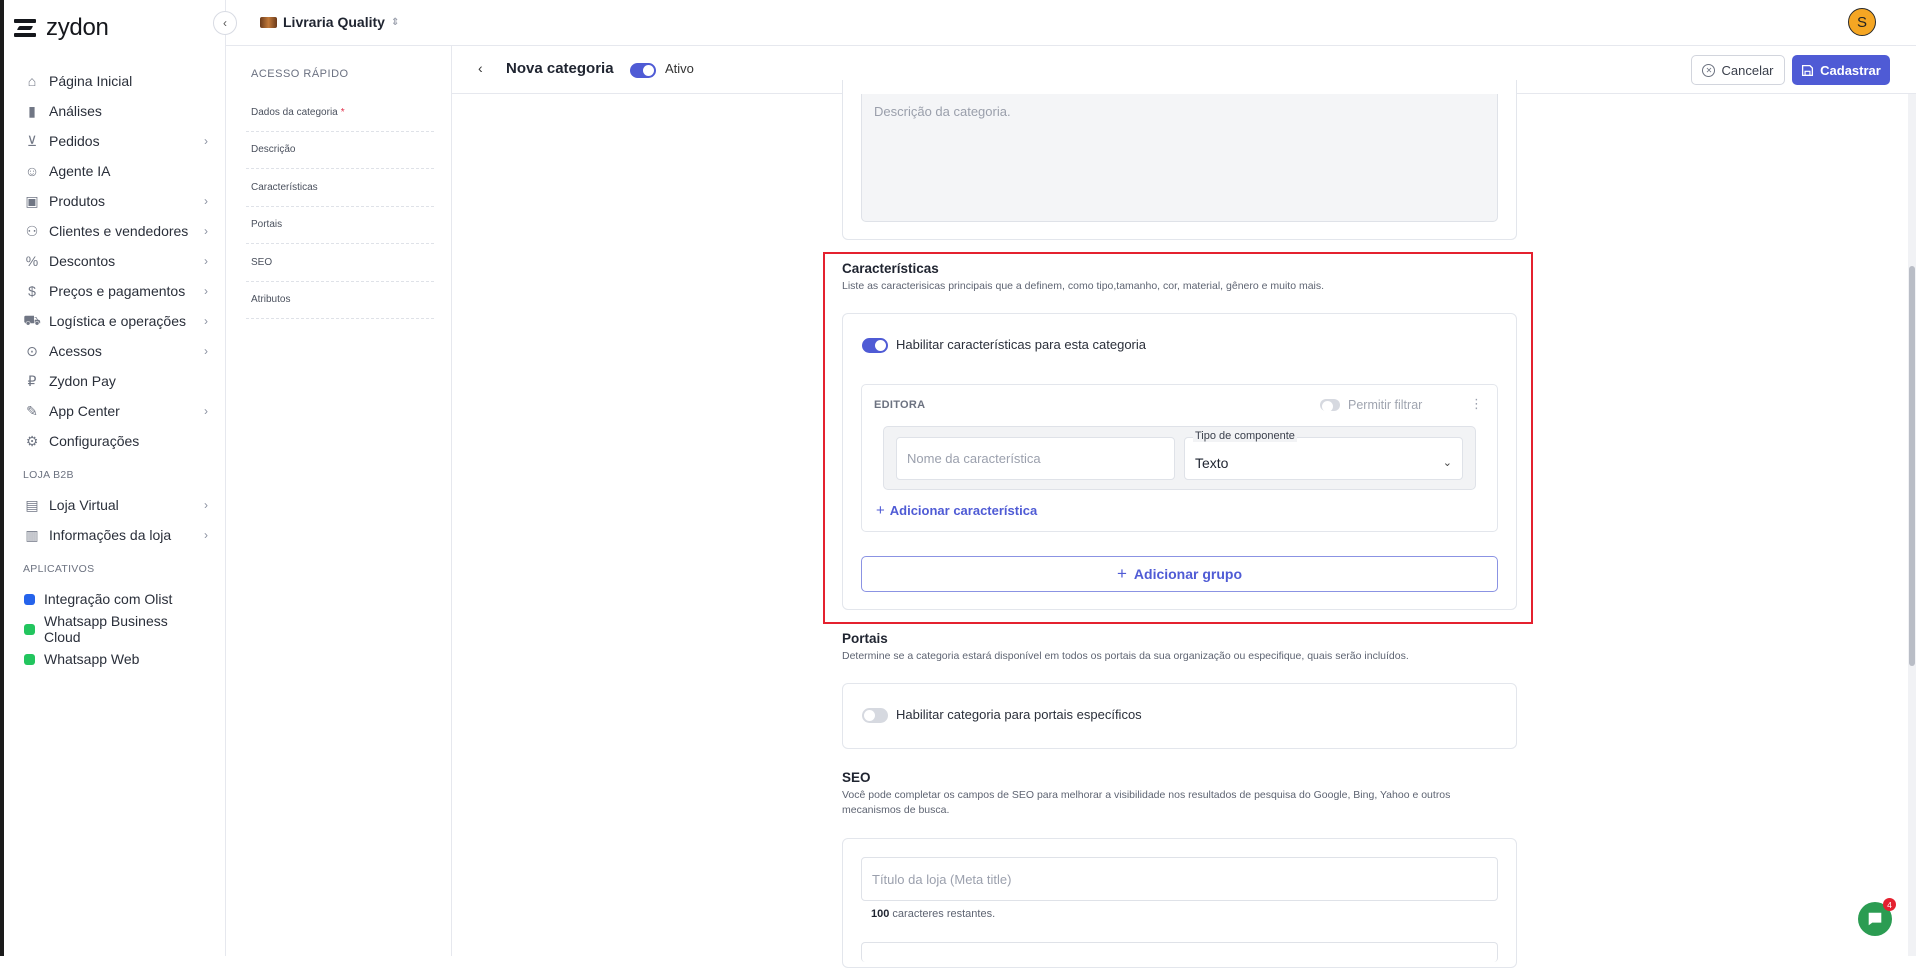 The image size is (1916, 968). What do you see at coordinates (32, 410) in the screenshot?
I see `puzzle-icon: ✎` at bounding box center [32, 410].